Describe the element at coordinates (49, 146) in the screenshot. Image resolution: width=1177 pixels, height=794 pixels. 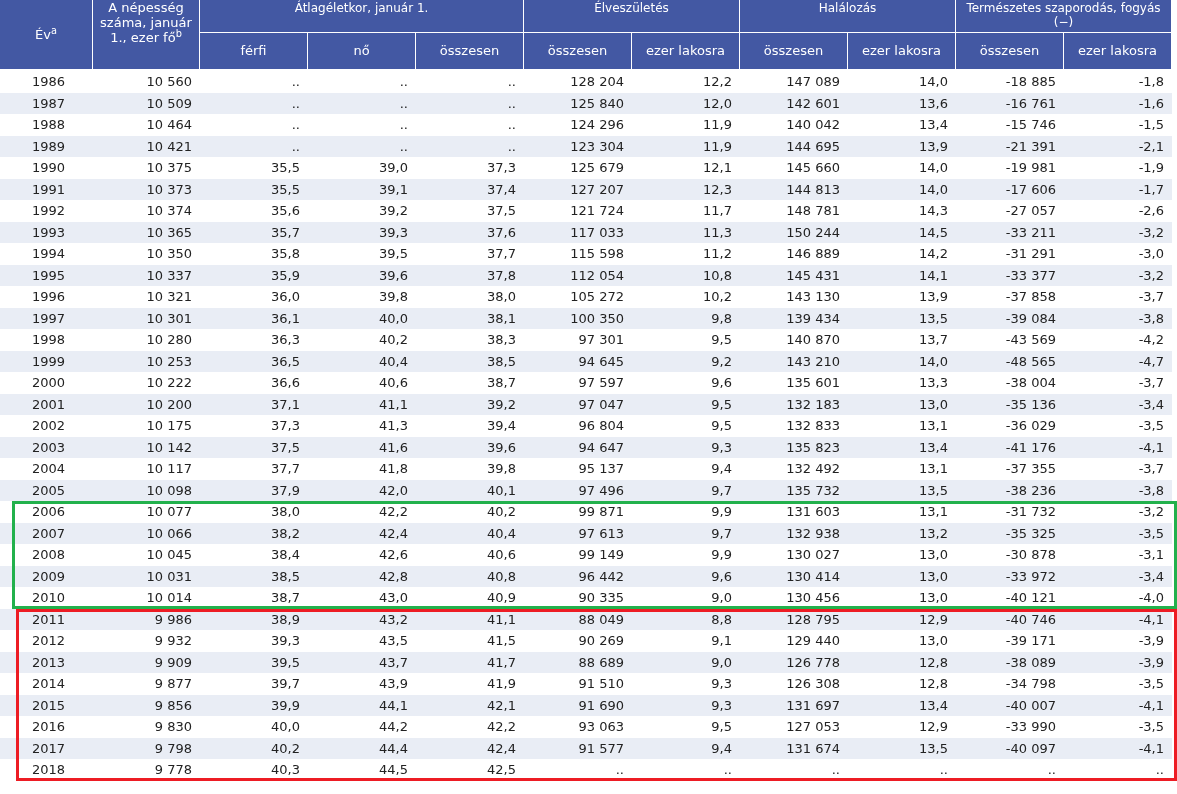
I see `year-cell-text: 1989` at that location.